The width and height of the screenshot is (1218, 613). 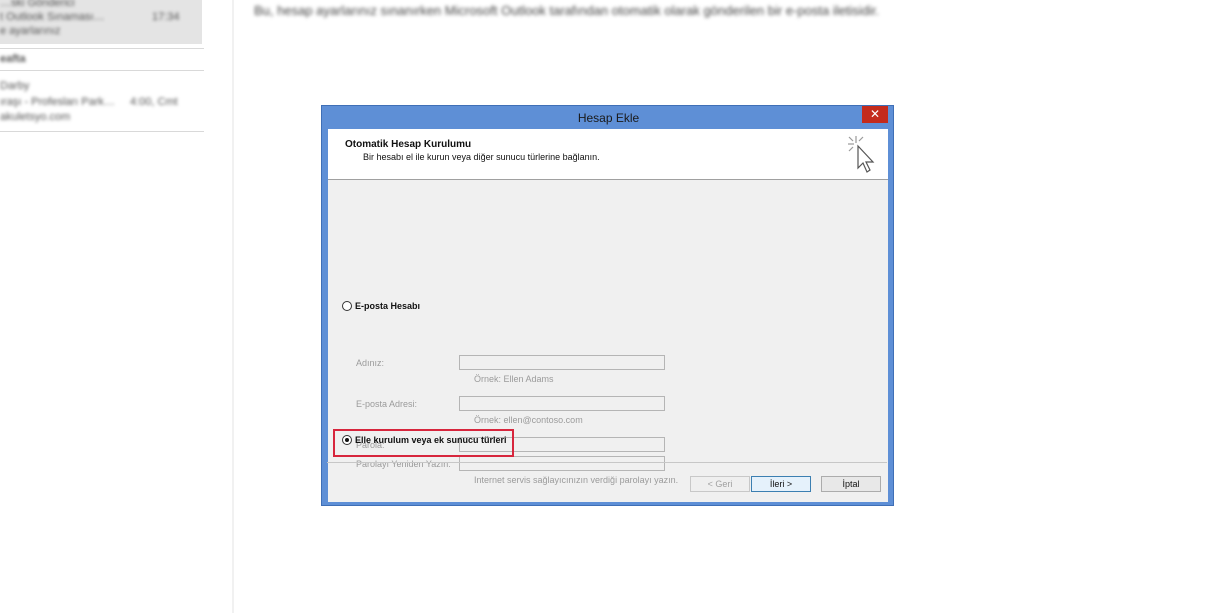 What do you see at coordinates (233, 306) in the screenshot?
I see `pane-divider` at bounding box center [233, 306].